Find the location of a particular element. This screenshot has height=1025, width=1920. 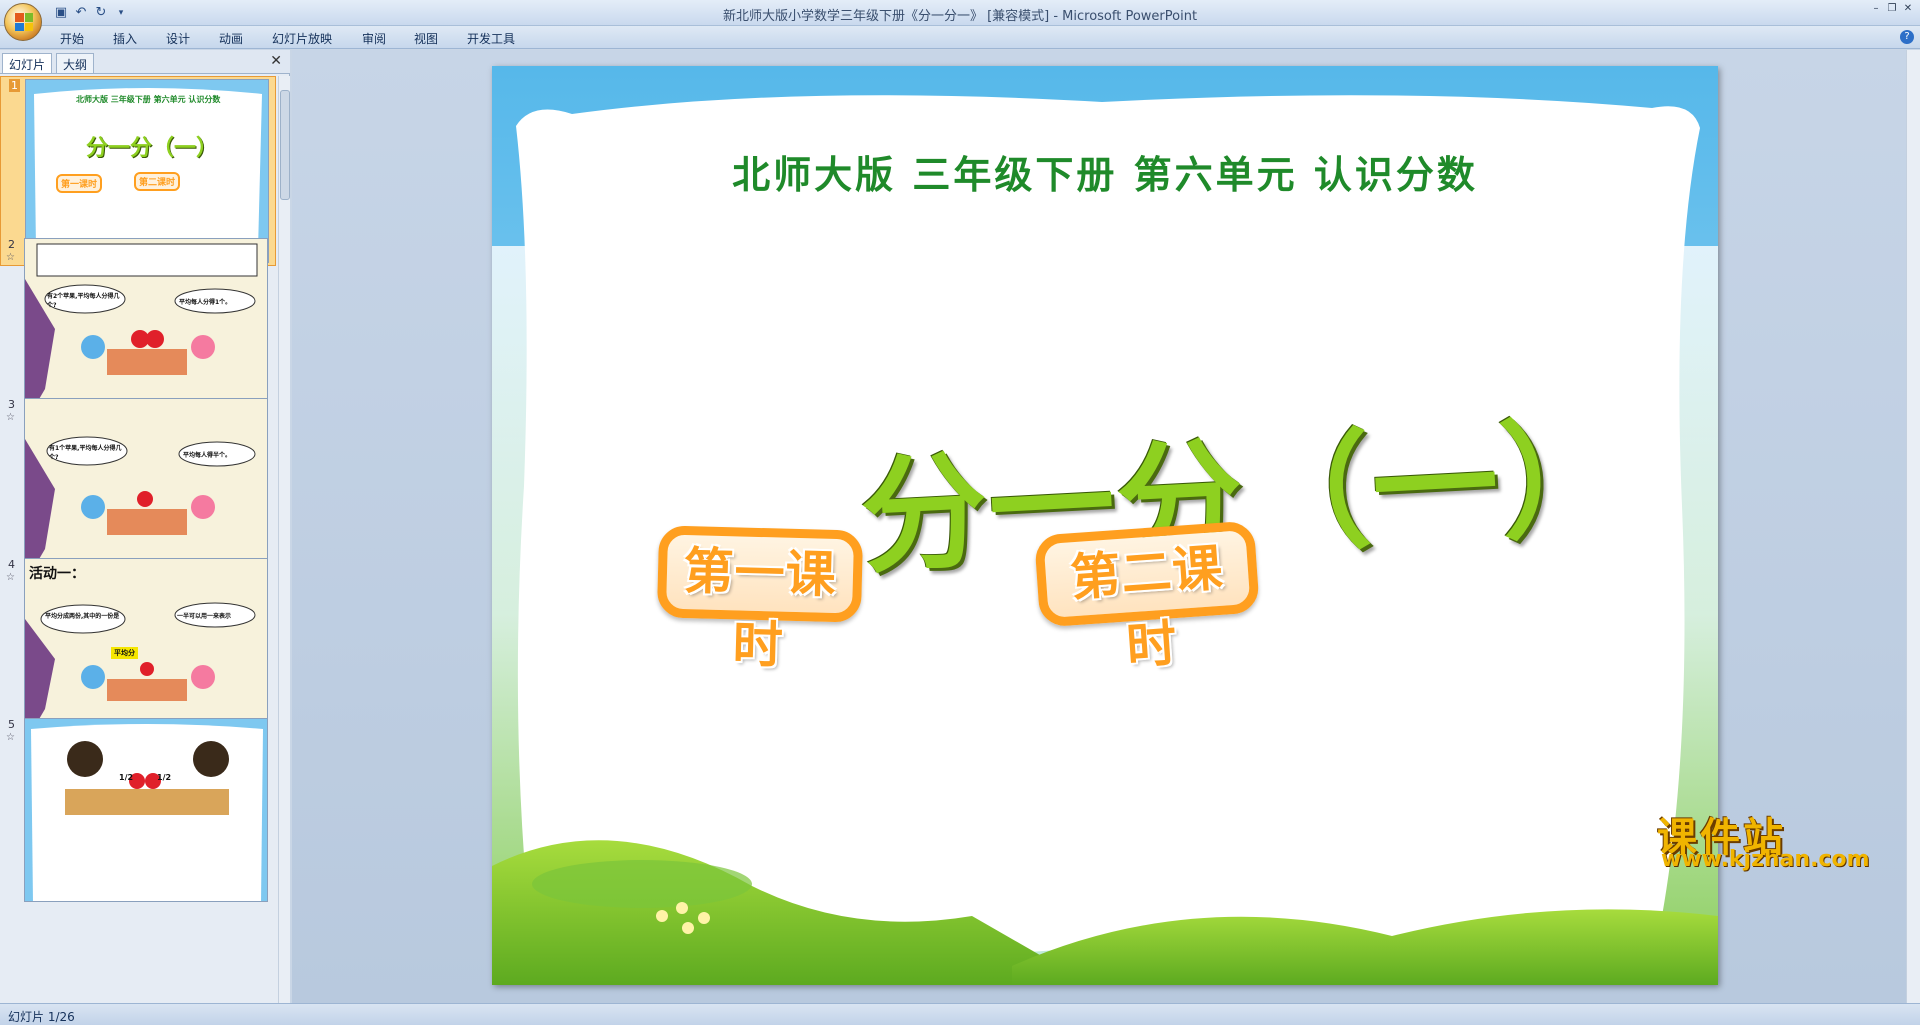

watermark-logo: 课件站 www.kjzhan.com is located at coordinates (1763, 840).